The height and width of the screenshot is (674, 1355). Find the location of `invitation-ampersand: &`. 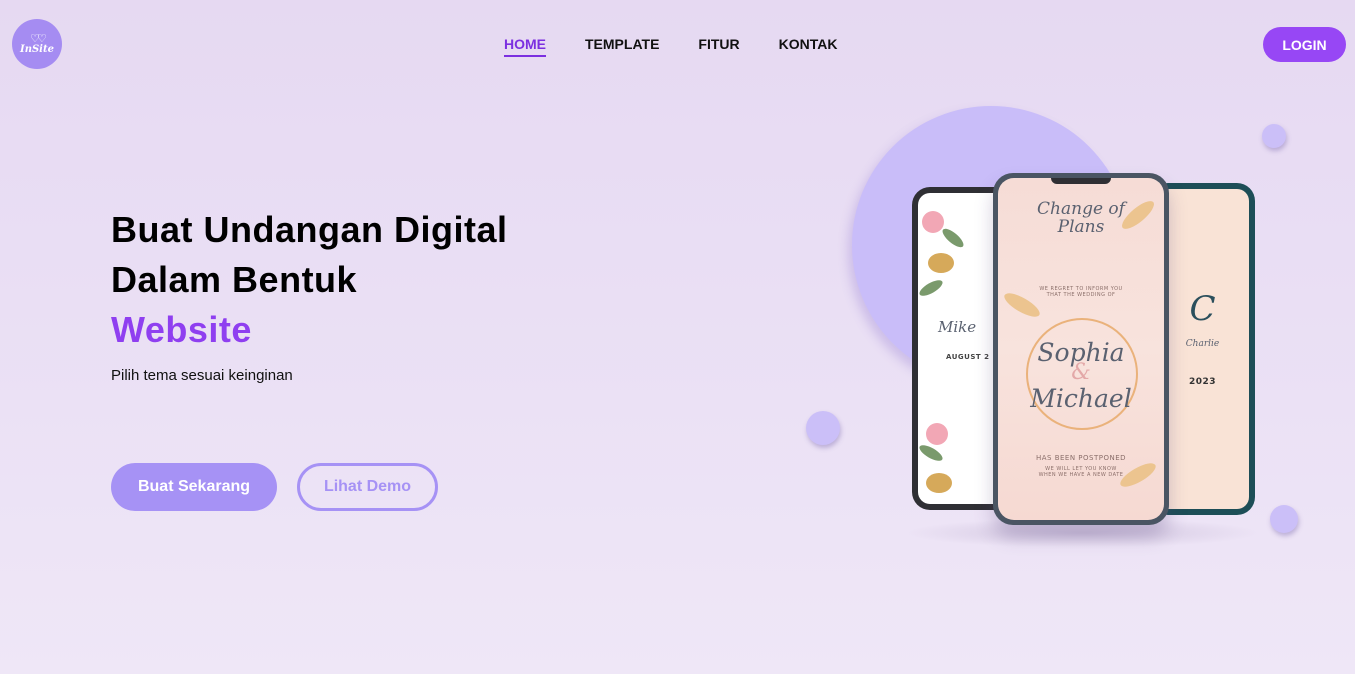

invitation-ampersand: & is located at coordinates (1081, 372).